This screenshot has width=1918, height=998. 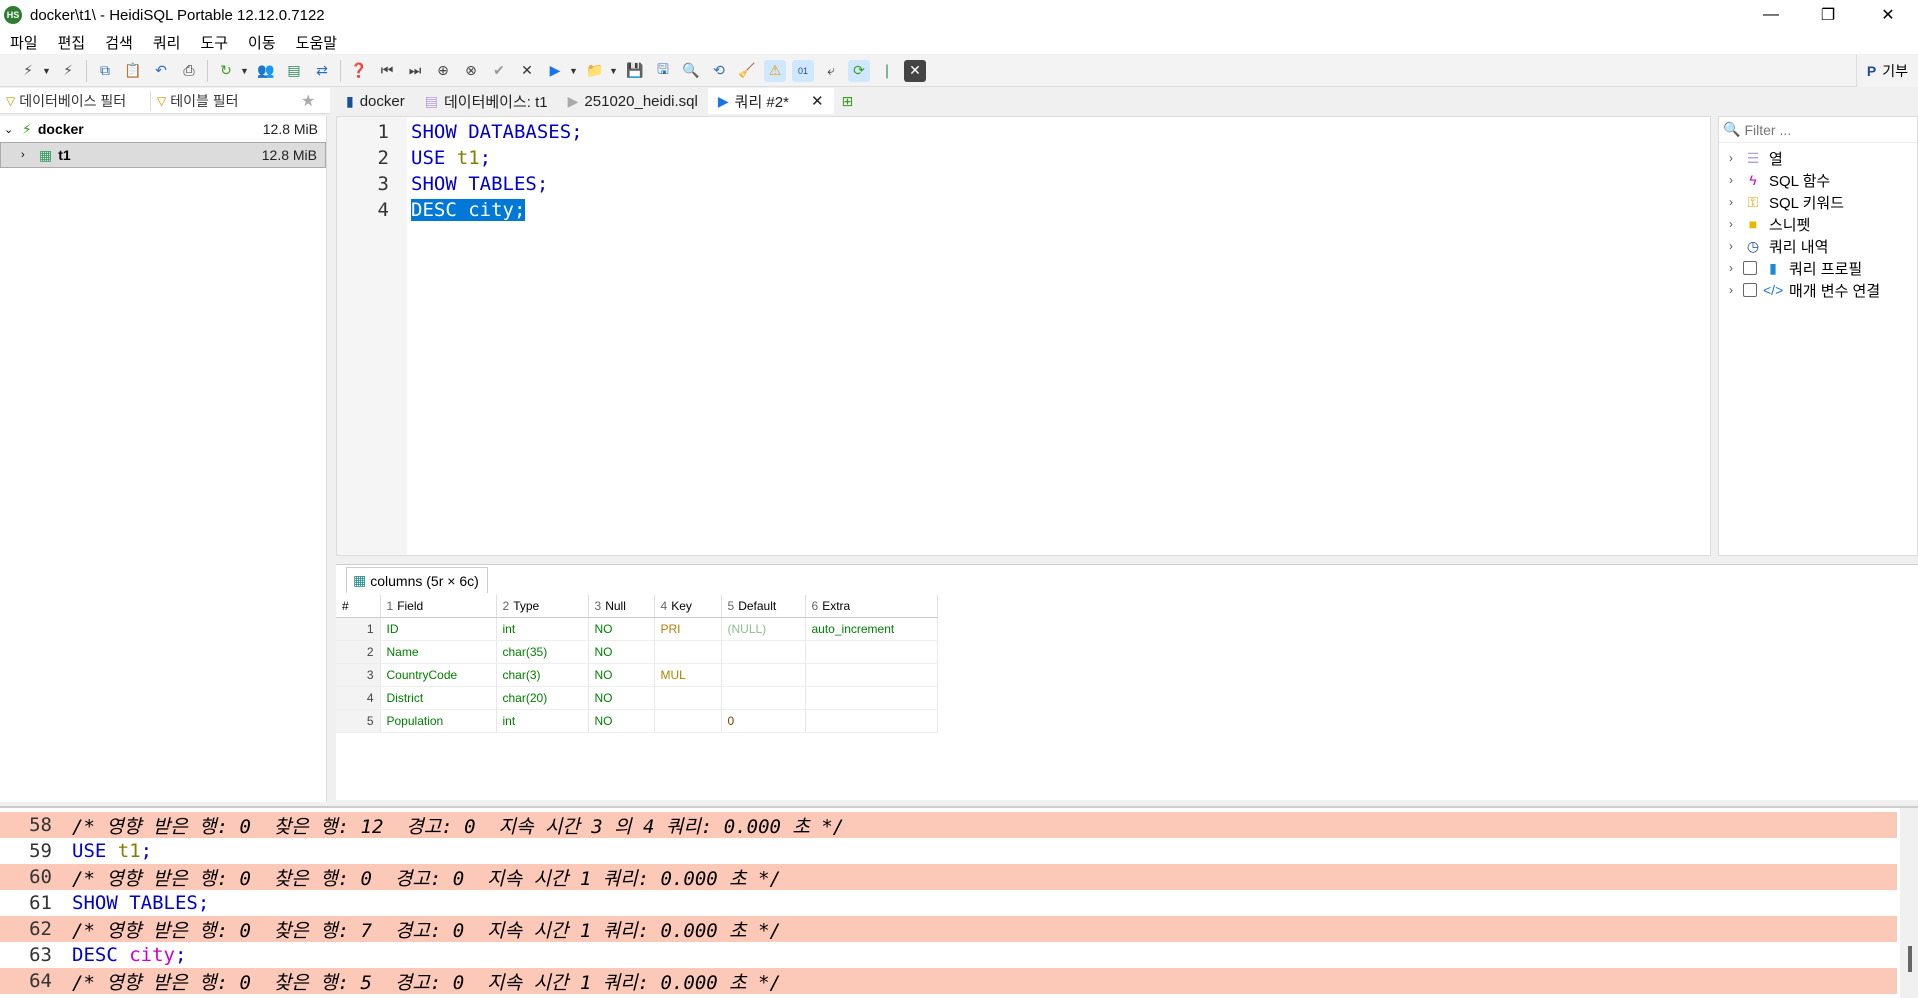 I want to click on save-icon: 💾, so click(x=635, y=71).